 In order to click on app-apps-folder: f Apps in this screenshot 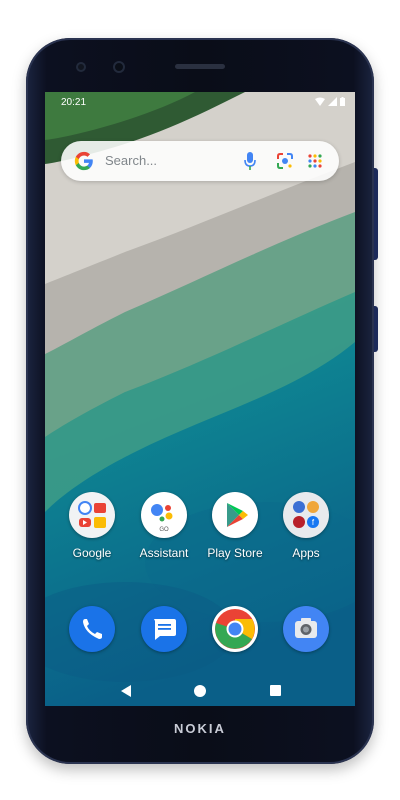, I will do `click(306, 526)`.